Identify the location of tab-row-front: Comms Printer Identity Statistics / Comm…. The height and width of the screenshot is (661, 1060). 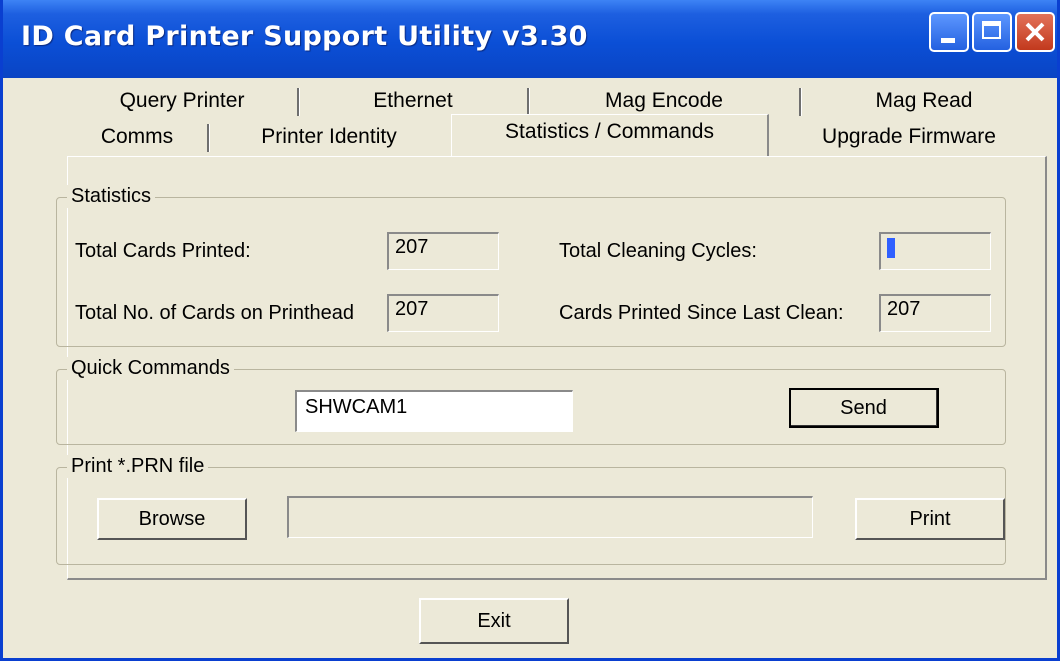
(557, 135).